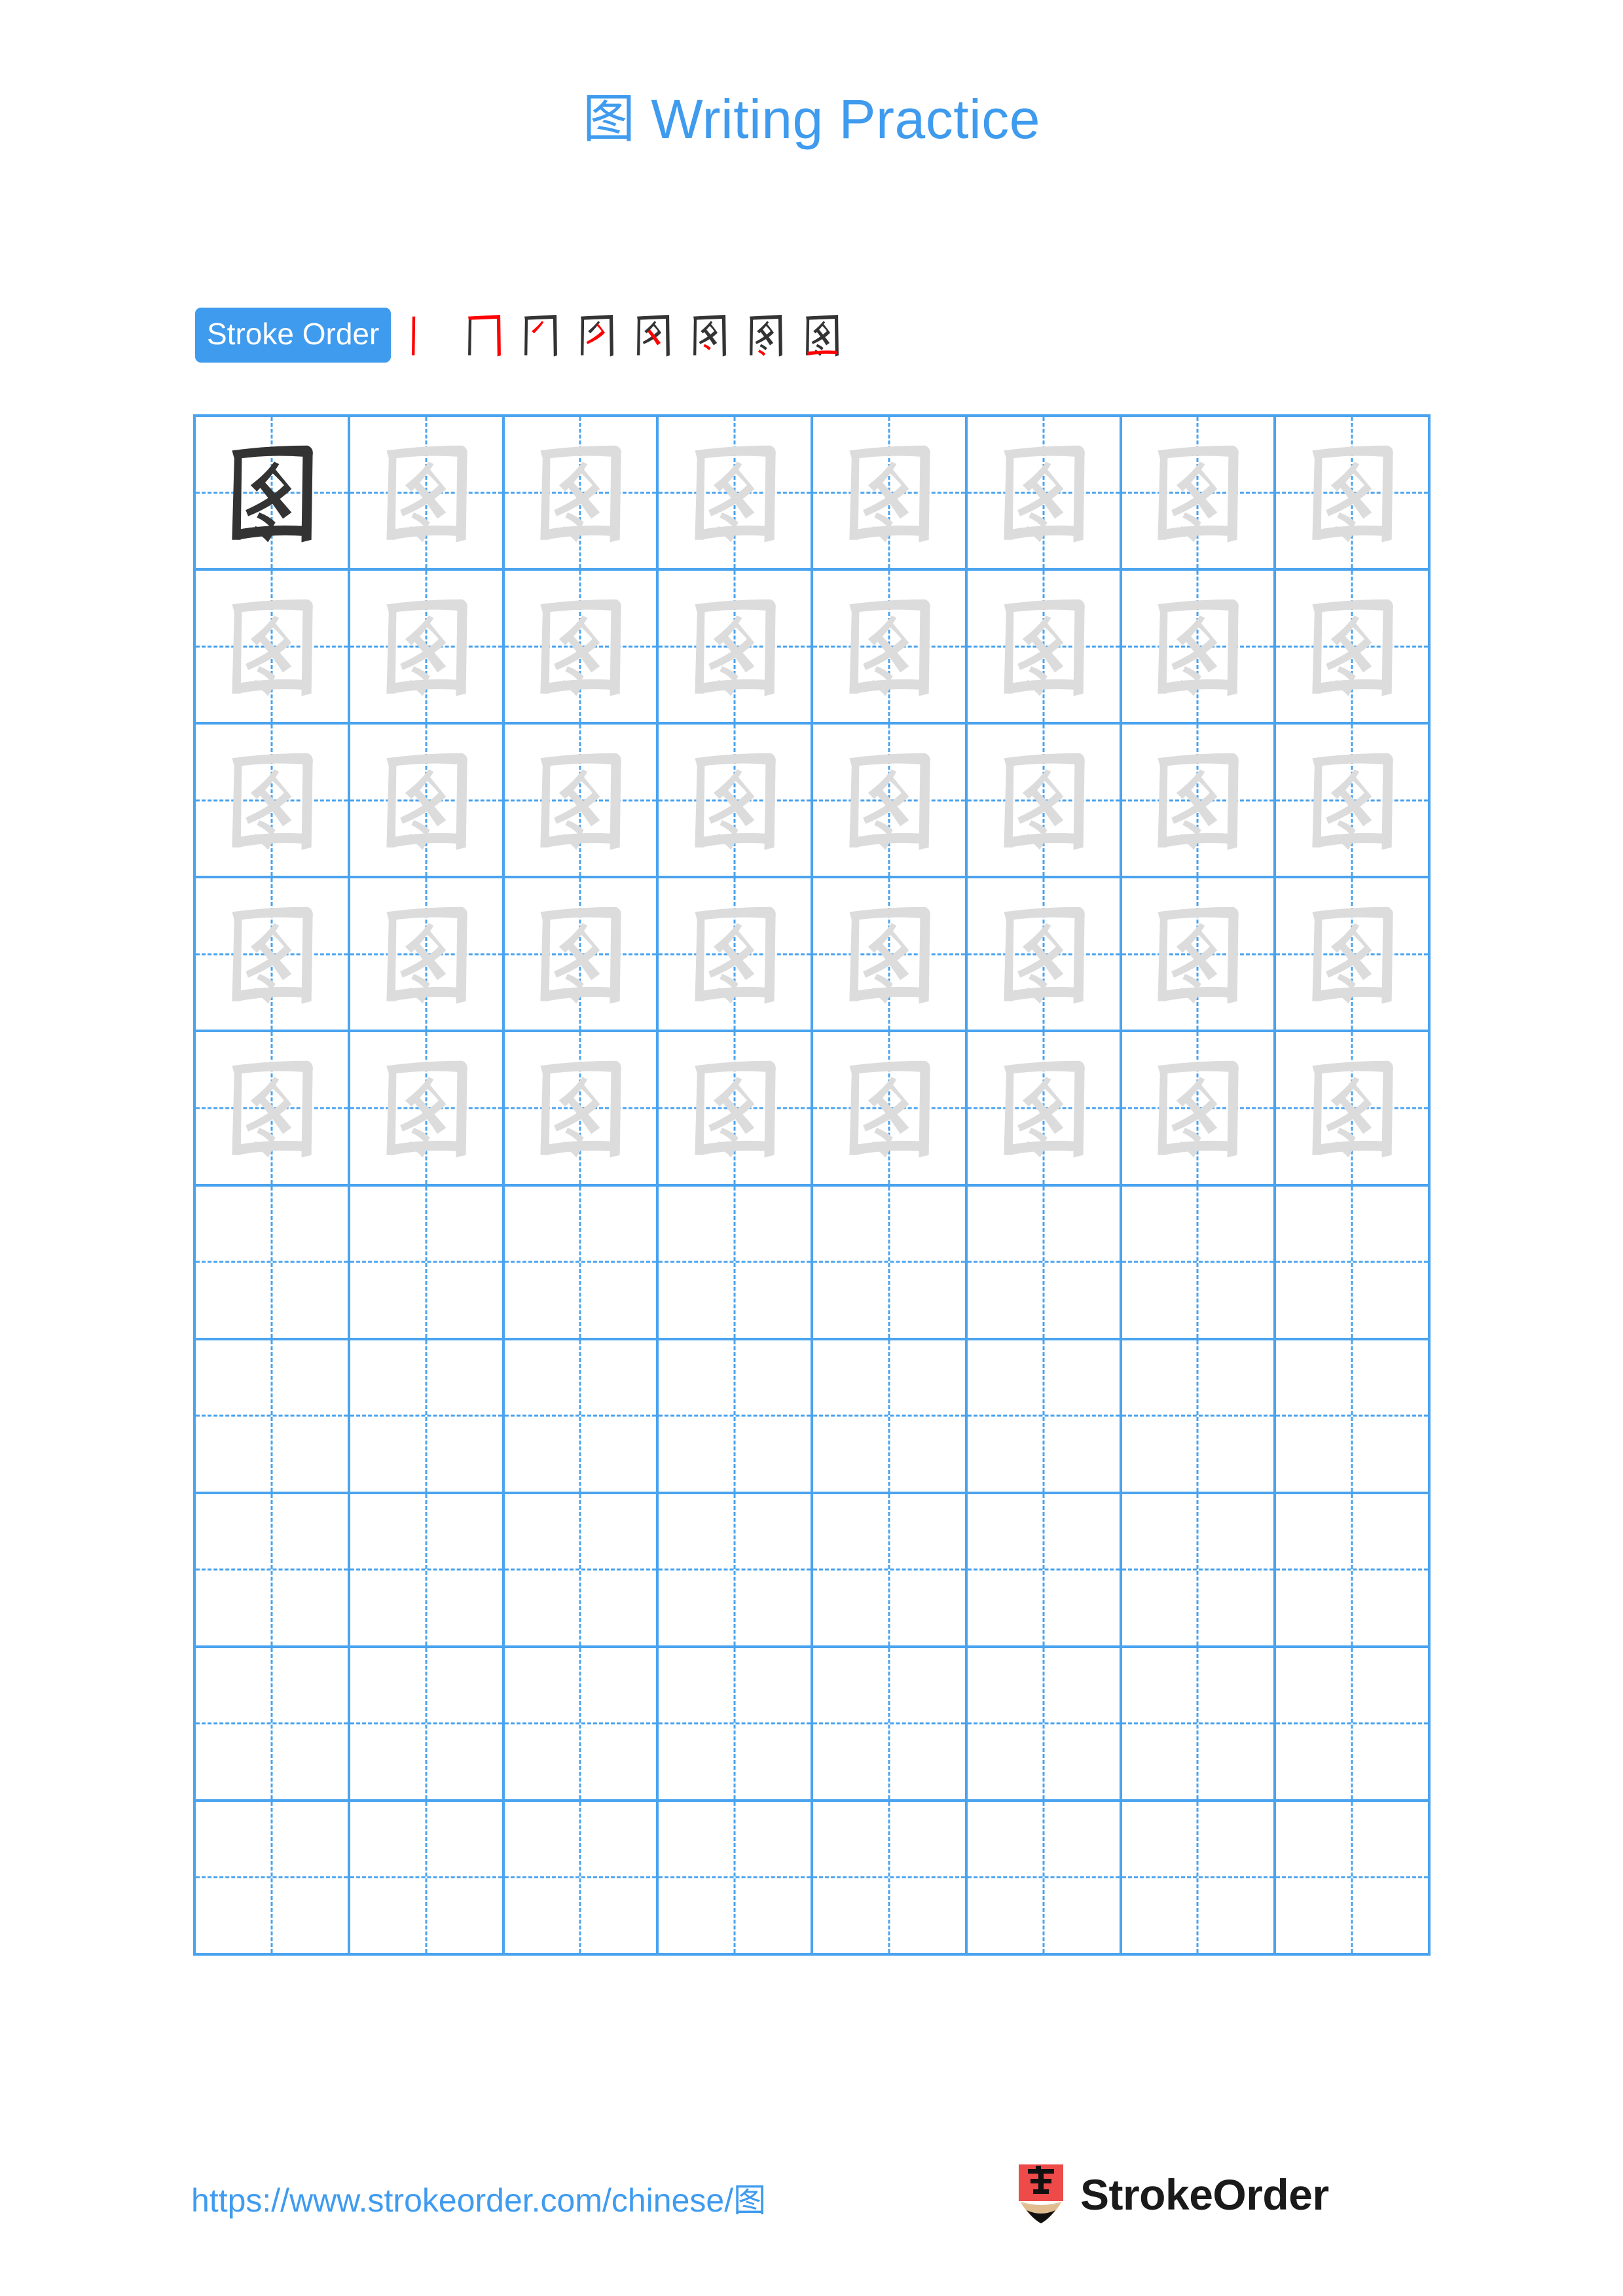 This screenshot has width=1623, height=2296. What do you see at coordinates (581, 1878) in the screenshot?
I see `practice-cell-r10-c3` at bounding box center [581, 1878].